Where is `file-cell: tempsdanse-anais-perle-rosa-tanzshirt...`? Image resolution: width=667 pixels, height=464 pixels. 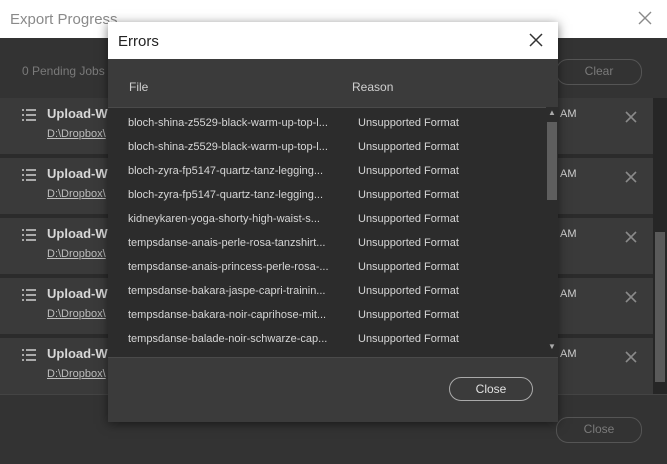
file-cell: tempsdanse-anais-perle-rosa-tanzshirt... is located at coordinates (227, 243).